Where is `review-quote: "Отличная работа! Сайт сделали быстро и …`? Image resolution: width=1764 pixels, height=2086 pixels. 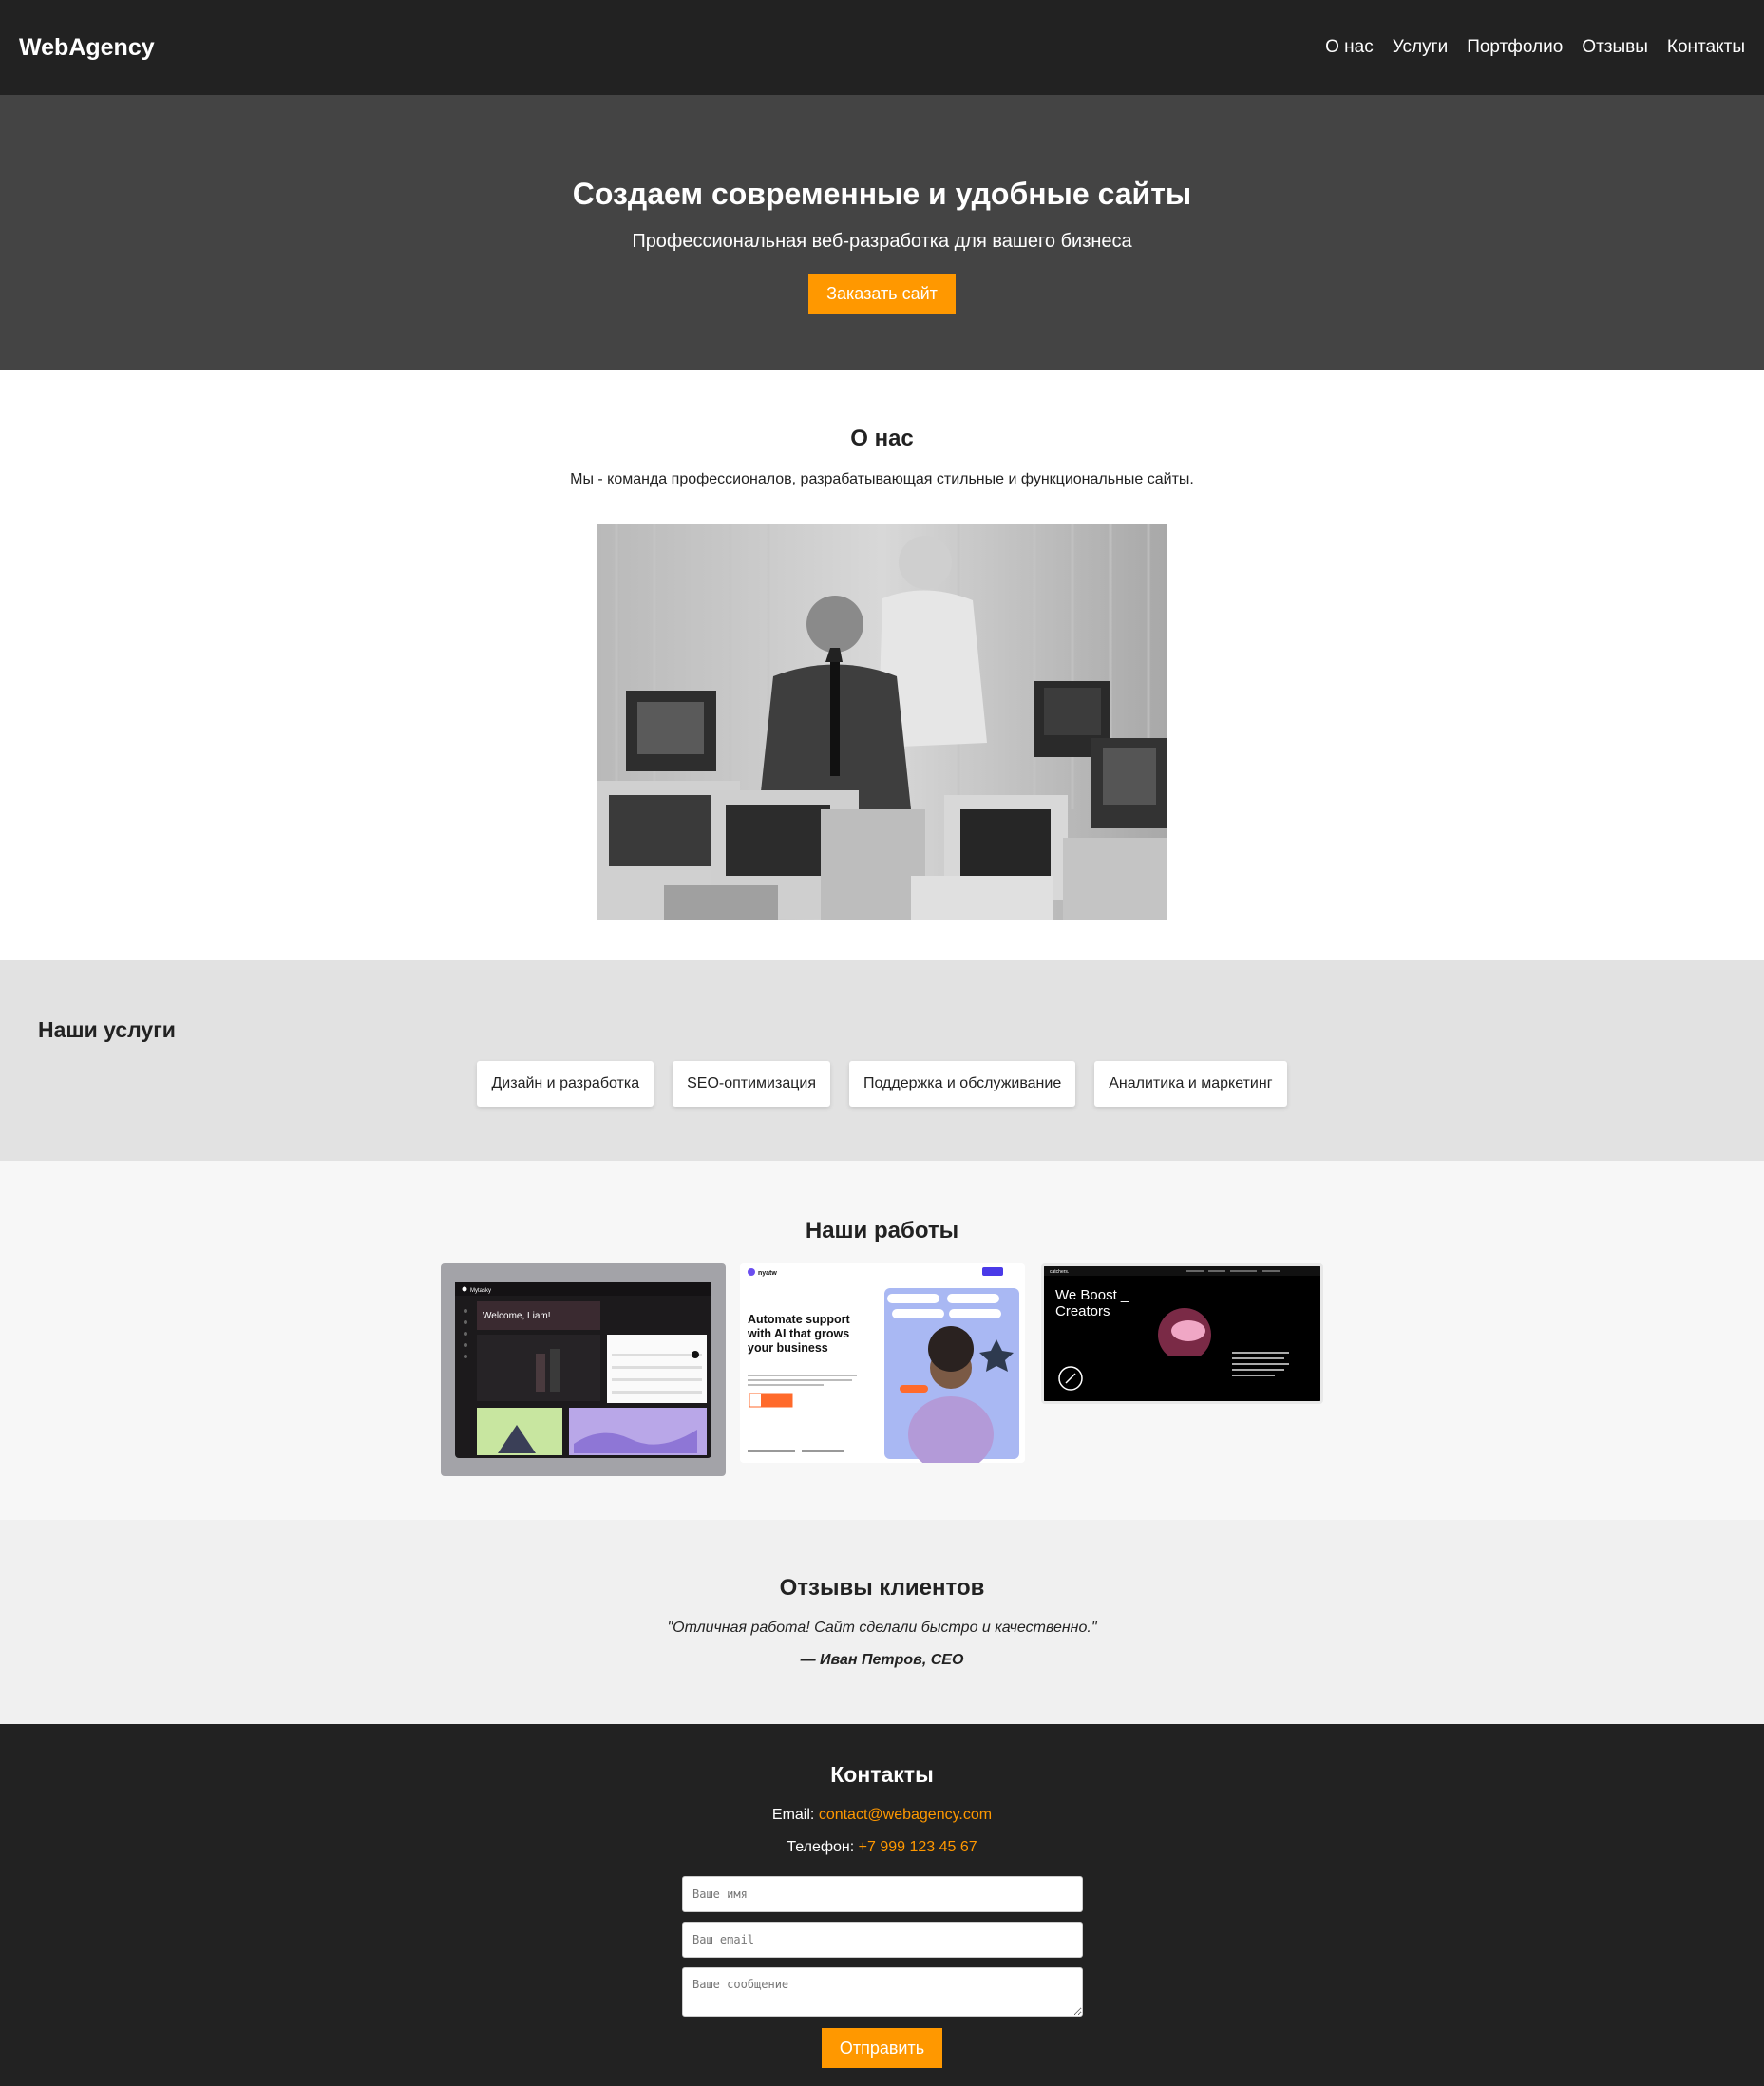
review-quote: "Отличная работа! Сайт сделали быстро и … is located at coordinates (882, 1628).